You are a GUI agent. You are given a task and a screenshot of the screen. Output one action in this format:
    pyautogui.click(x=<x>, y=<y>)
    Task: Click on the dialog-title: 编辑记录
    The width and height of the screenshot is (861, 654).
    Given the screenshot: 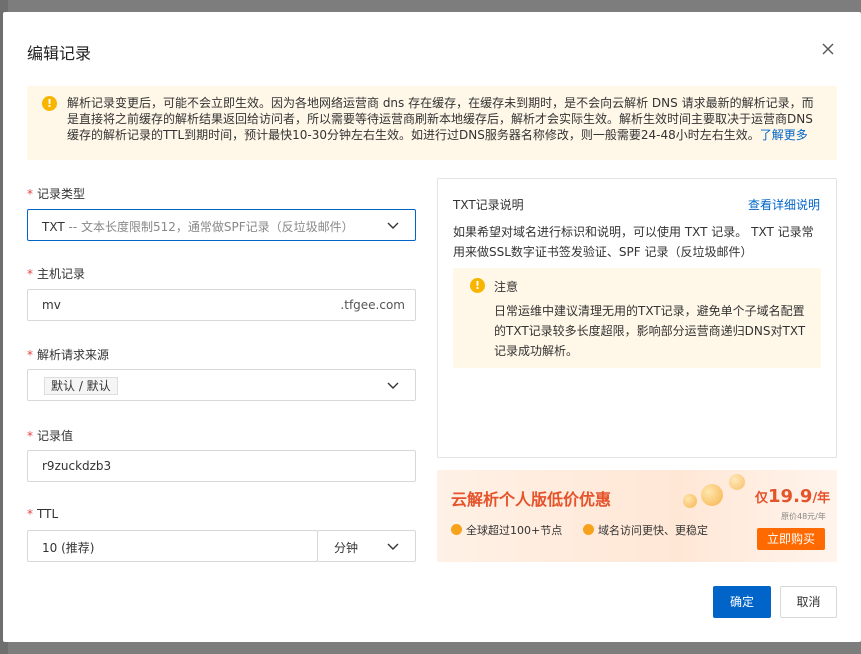 What is the action you would take?
    pyautogui.click(x=59, y=53)
    